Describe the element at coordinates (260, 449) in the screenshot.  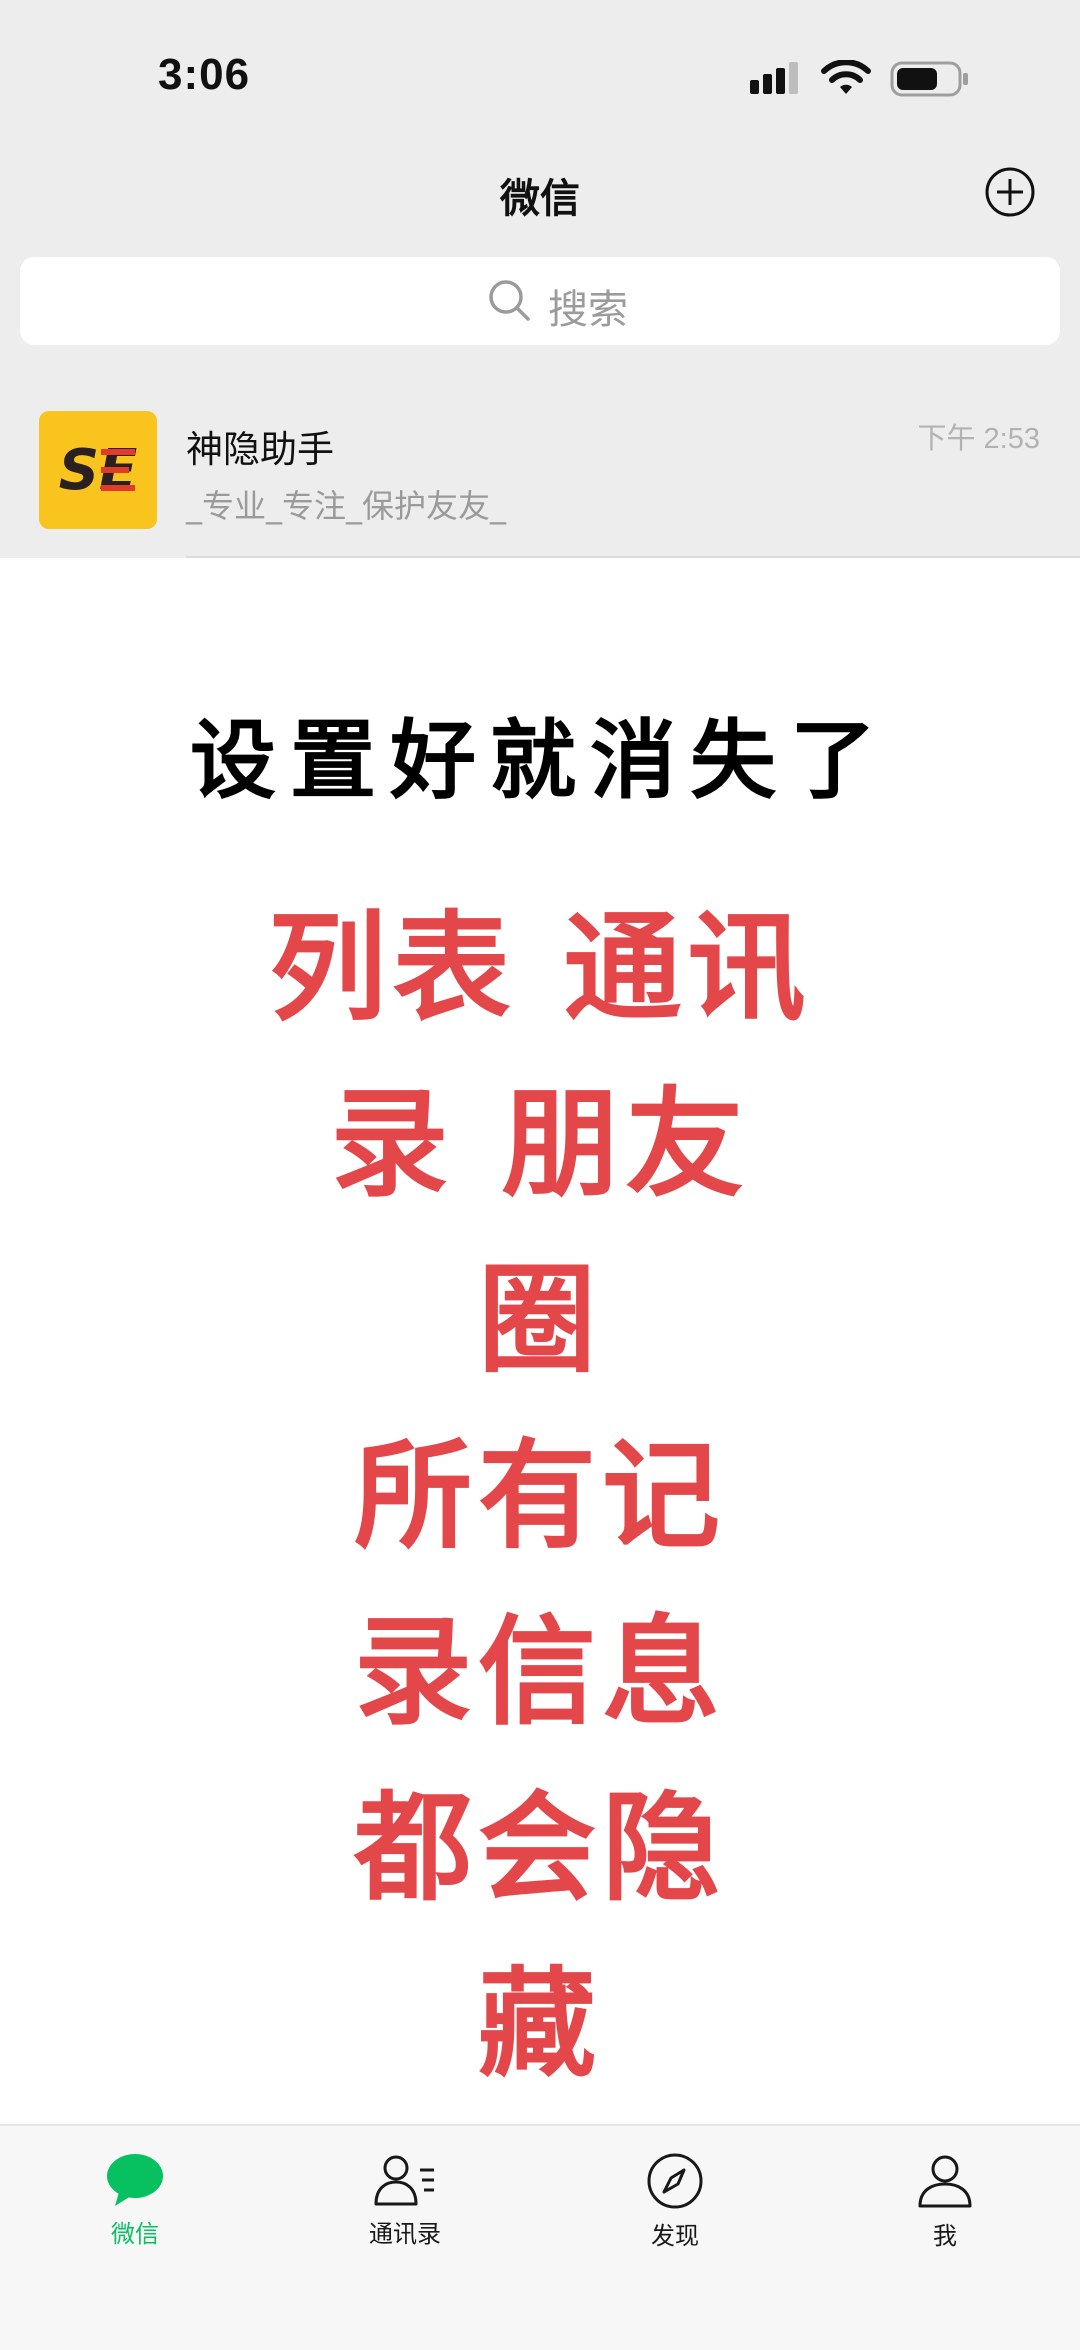
I see `chat-name: 神隐助手` at that location.